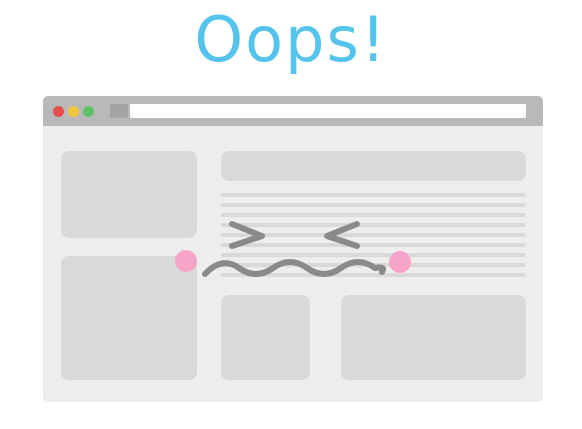 The height and width of the screenshot is (429, 582). What do you see at coordinates (294, 268) in the screenshot?
I see `wavy-mouth` at bounding box center [294, 268].